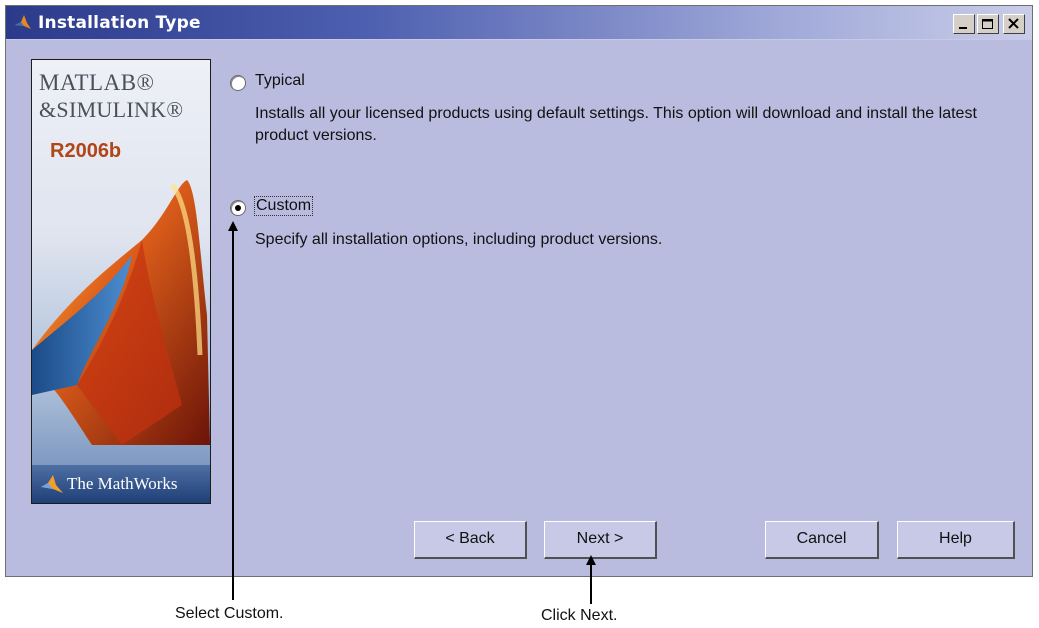 This screenshot has width=1039, height=628. What do you see at coordinates (579, 615) in the screenshot?
I see `next-callout-text: Click Next.` at bounding box center [579, 615].